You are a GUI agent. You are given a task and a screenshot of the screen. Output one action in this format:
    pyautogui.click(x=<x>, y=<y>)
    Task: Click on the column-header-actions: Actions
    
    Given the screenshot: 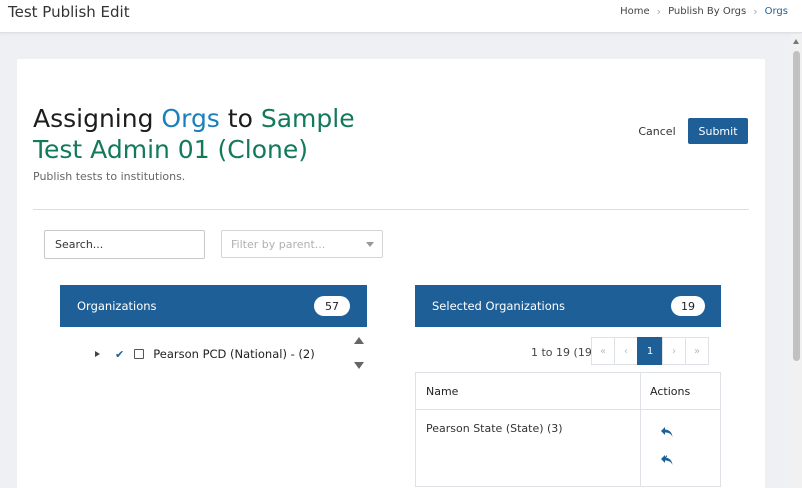 What is the action you would take?
    pyautogui.click(x=670, y=391)
    